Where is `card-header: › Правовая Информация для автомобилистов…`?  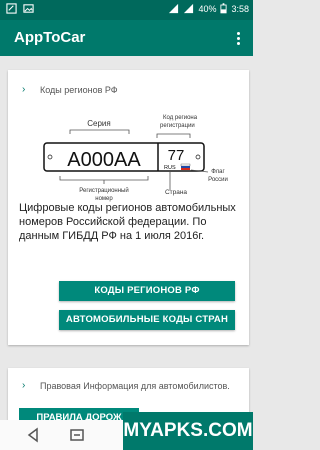
card-header: › Правовая Информация для автомобилистов… is located at coordinates (126, 385).